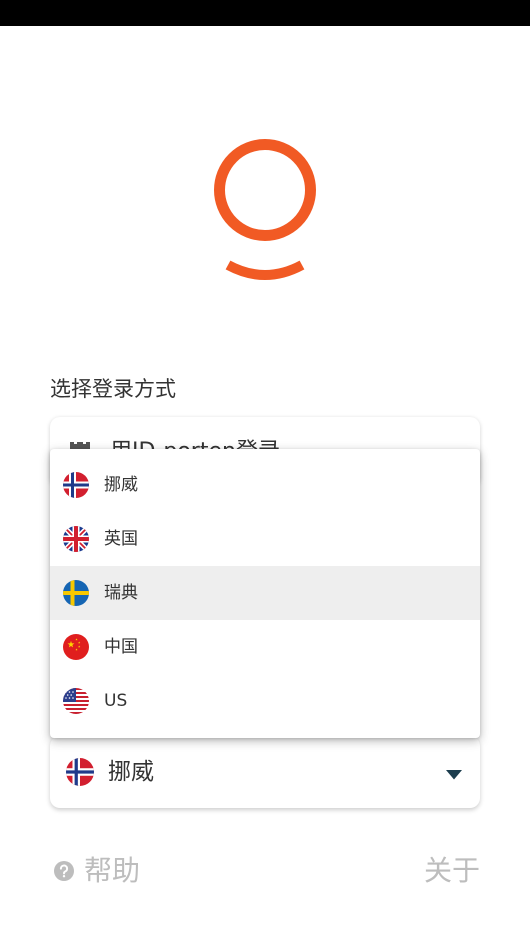 The width and height of the screenshot is (530, 940). I want to click on caret-down-icon, so click(454, 775).